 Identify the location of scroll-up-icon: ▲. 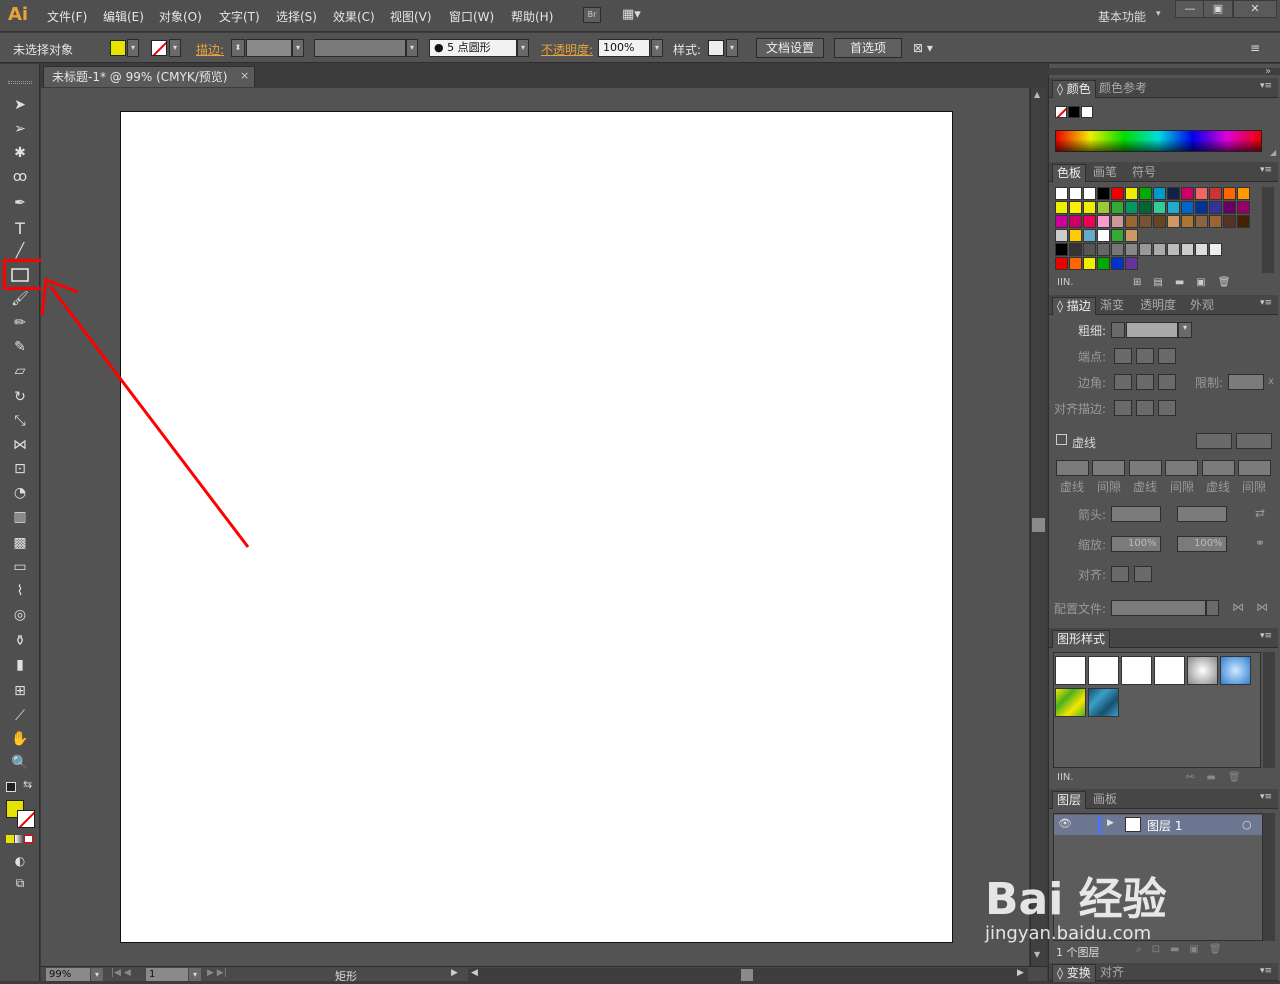
(1037, 94).